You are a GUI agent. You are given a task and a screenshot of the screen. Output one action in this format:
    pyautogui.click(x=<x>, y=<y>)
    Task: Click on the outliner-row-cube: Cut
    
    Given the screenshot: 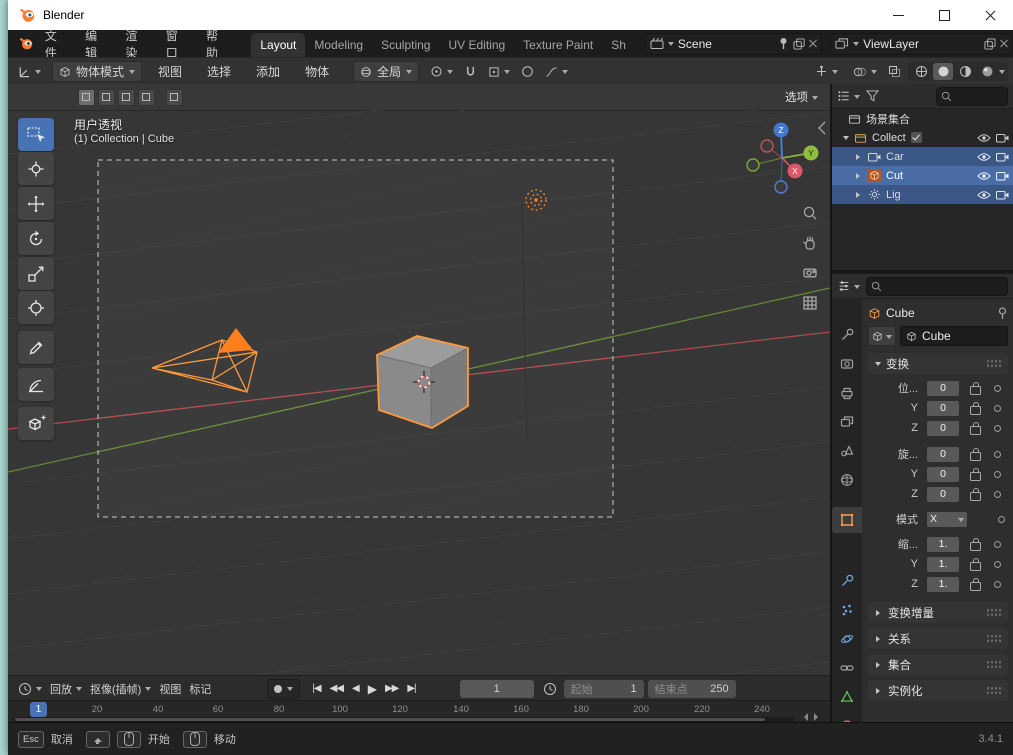 What is the action you would take?
    pyautogui.click(x=922, y=175)
    